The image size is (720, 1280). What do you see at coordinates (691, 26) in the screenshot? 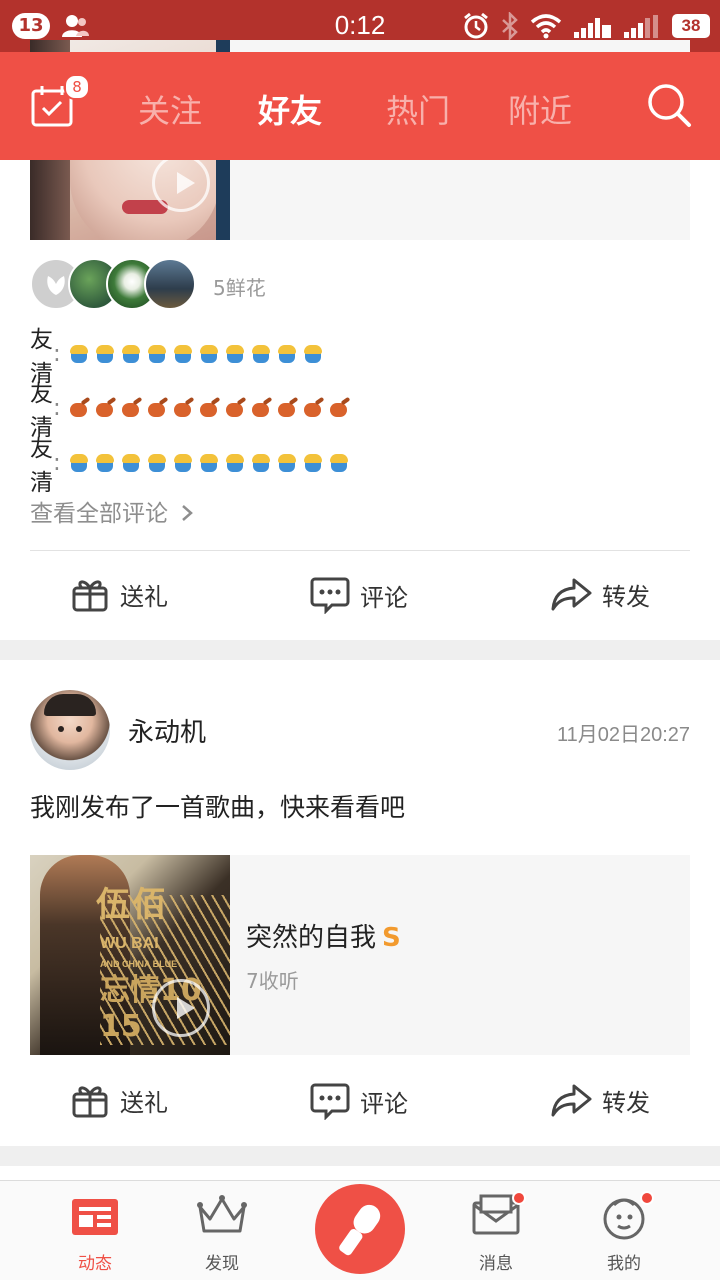
I see `battery-indicator: 38` at bounding box center [691, 26].